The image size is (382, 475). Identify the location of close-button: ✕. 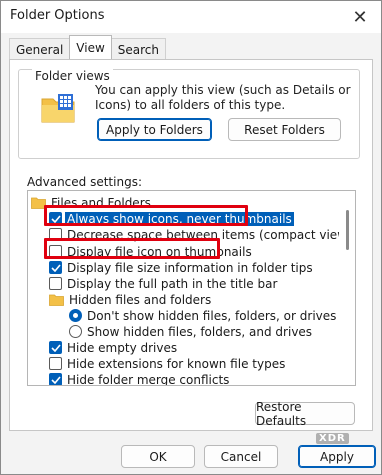
(360, 17).